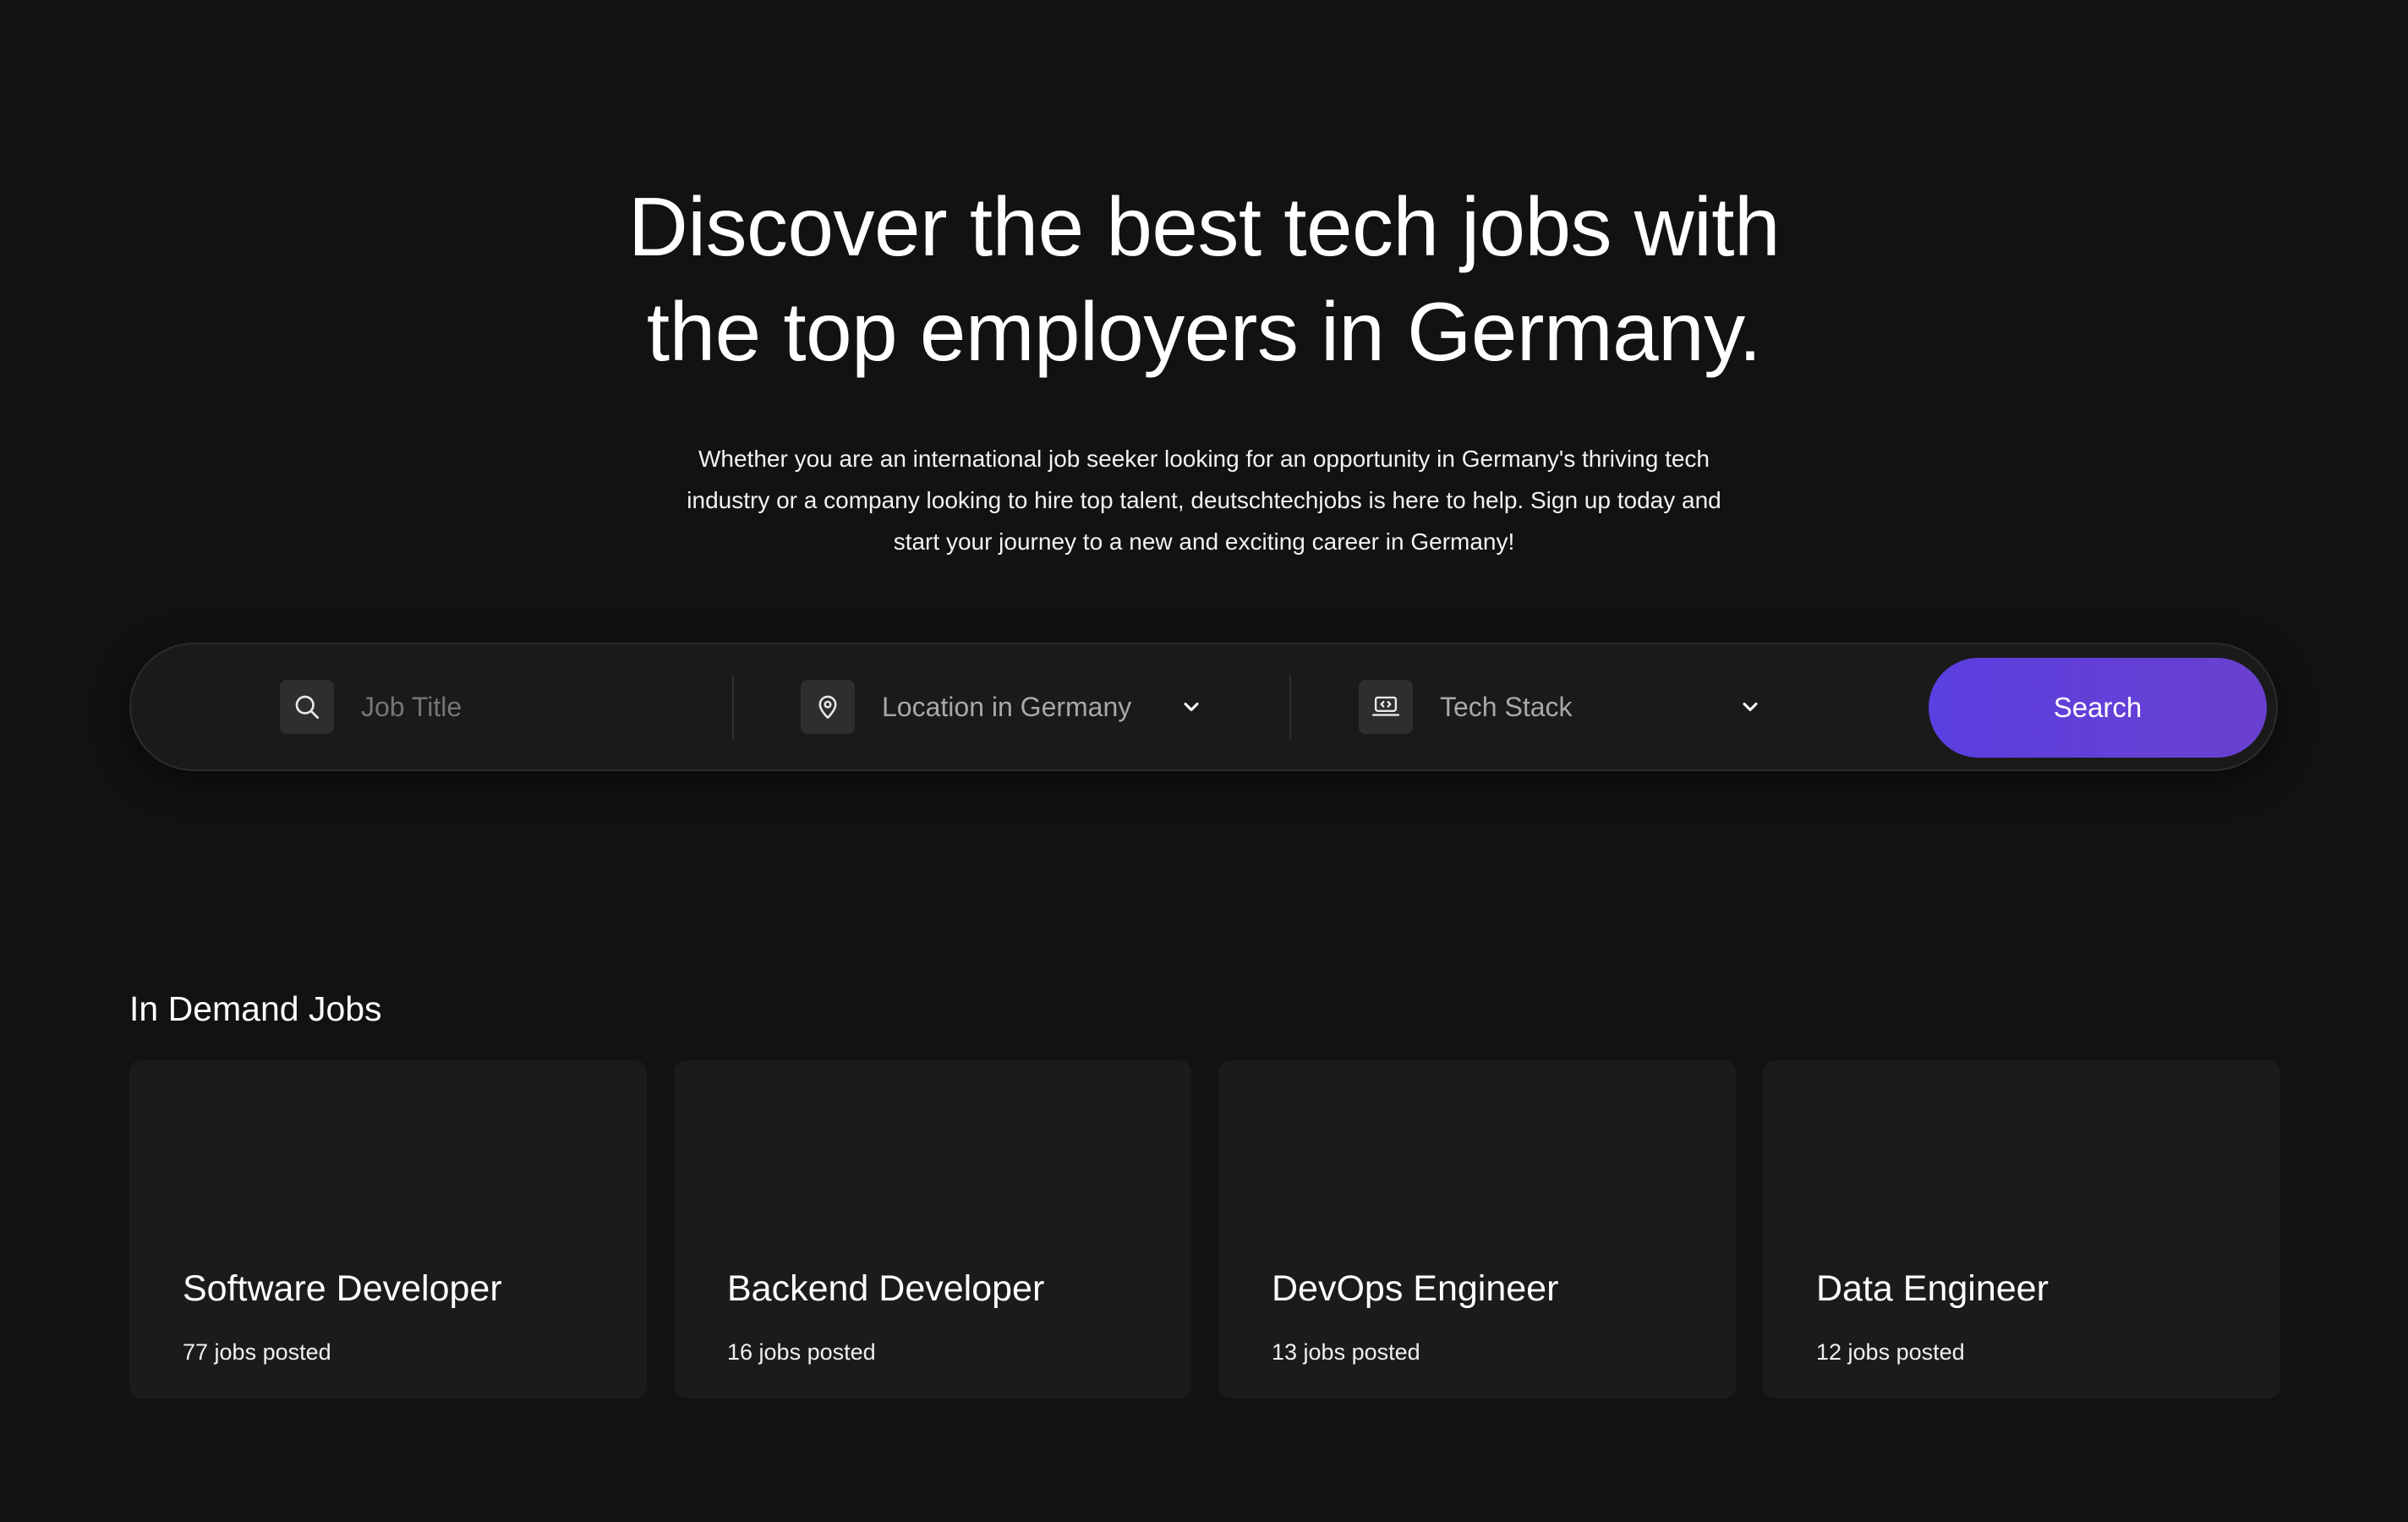 The height and width of the screenshot is (1522, 2408). I want to click on job-card-devops-engineer: DevOps Engineer 13 jobs posted, so click(1477, 1229).